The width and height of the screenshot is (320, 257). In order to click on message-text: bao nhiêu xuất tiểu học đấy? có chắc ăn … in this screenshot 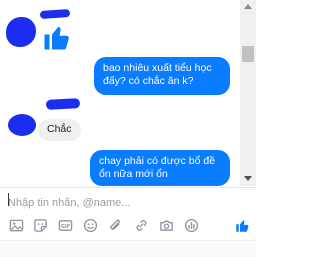, I will do `click(157, 74)`.